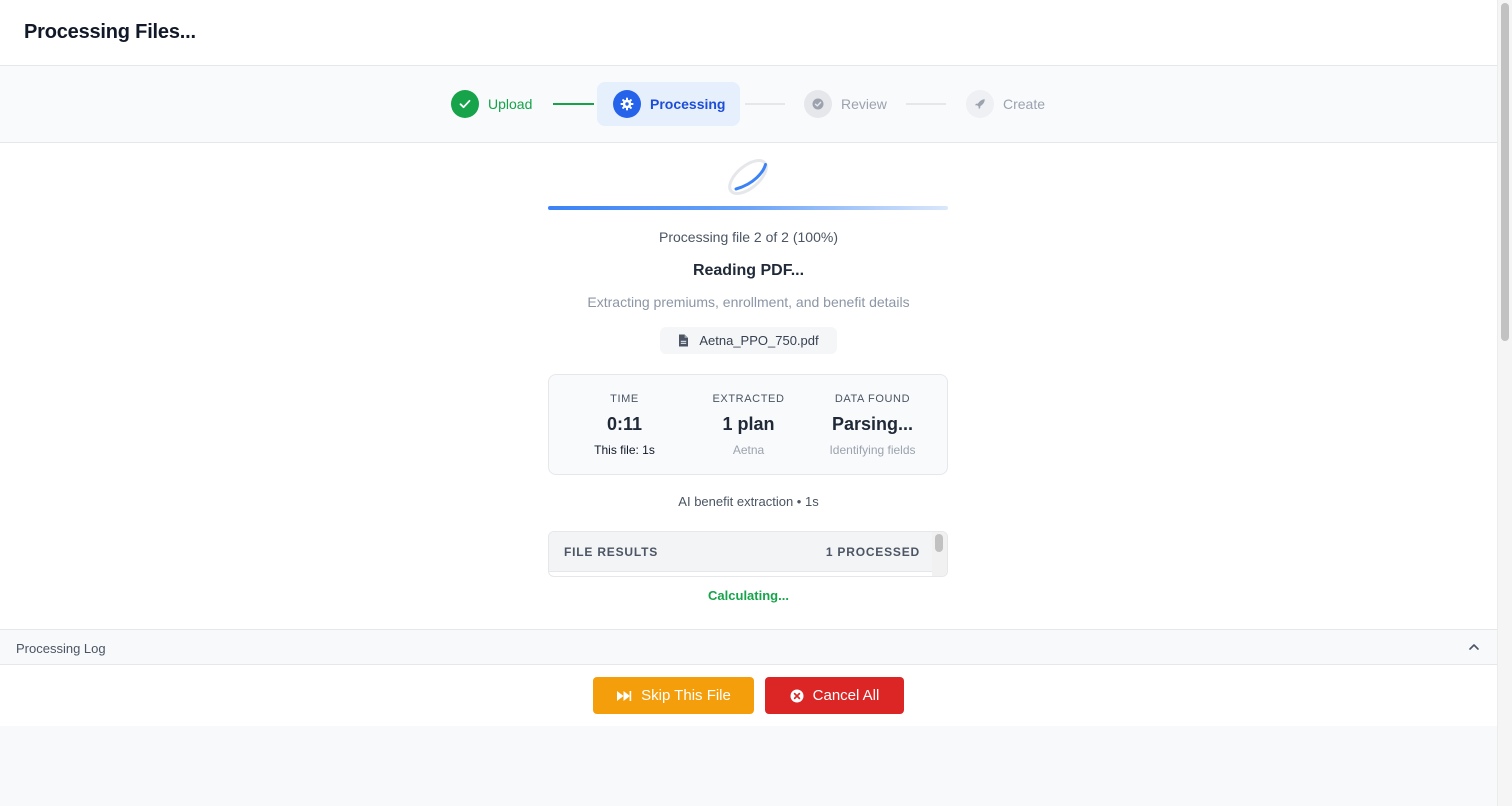  Describe the element at coordinates (872, 399) in the screenshot. I see `stat-label: DATA FOUND` at that location.